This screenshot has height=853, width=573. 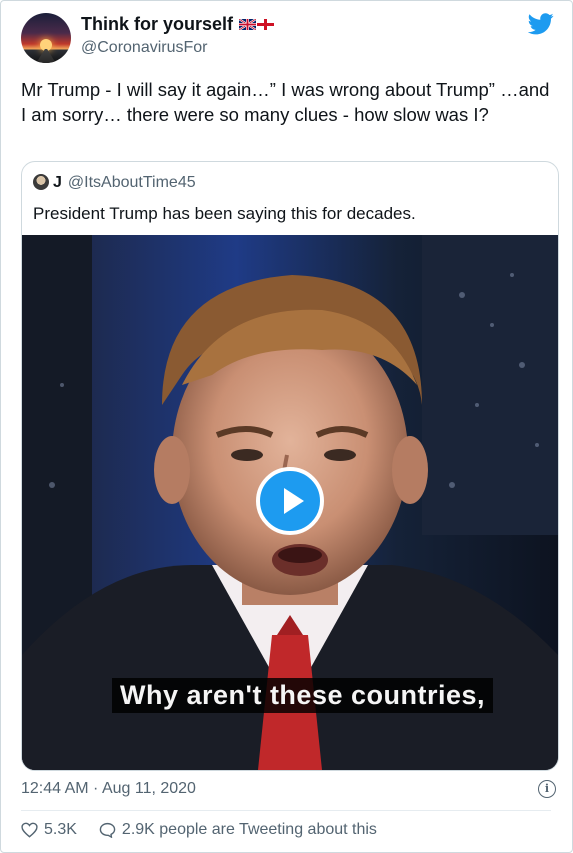 What do you see at coordinates (157, 24) in the screenshot?
I see `author-name-text: Think for yourself` at bounding box center [157, 24].